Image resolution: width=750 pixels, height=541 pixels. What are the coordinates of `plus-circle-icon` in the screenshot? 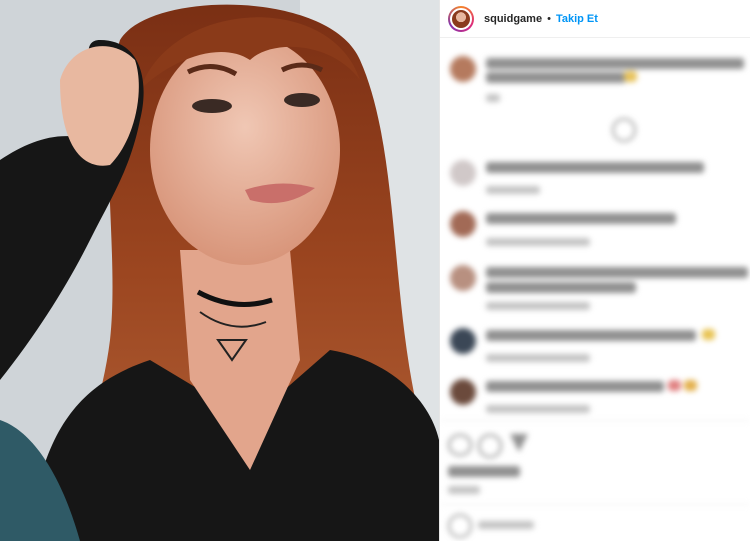 It's located at (624, 130).